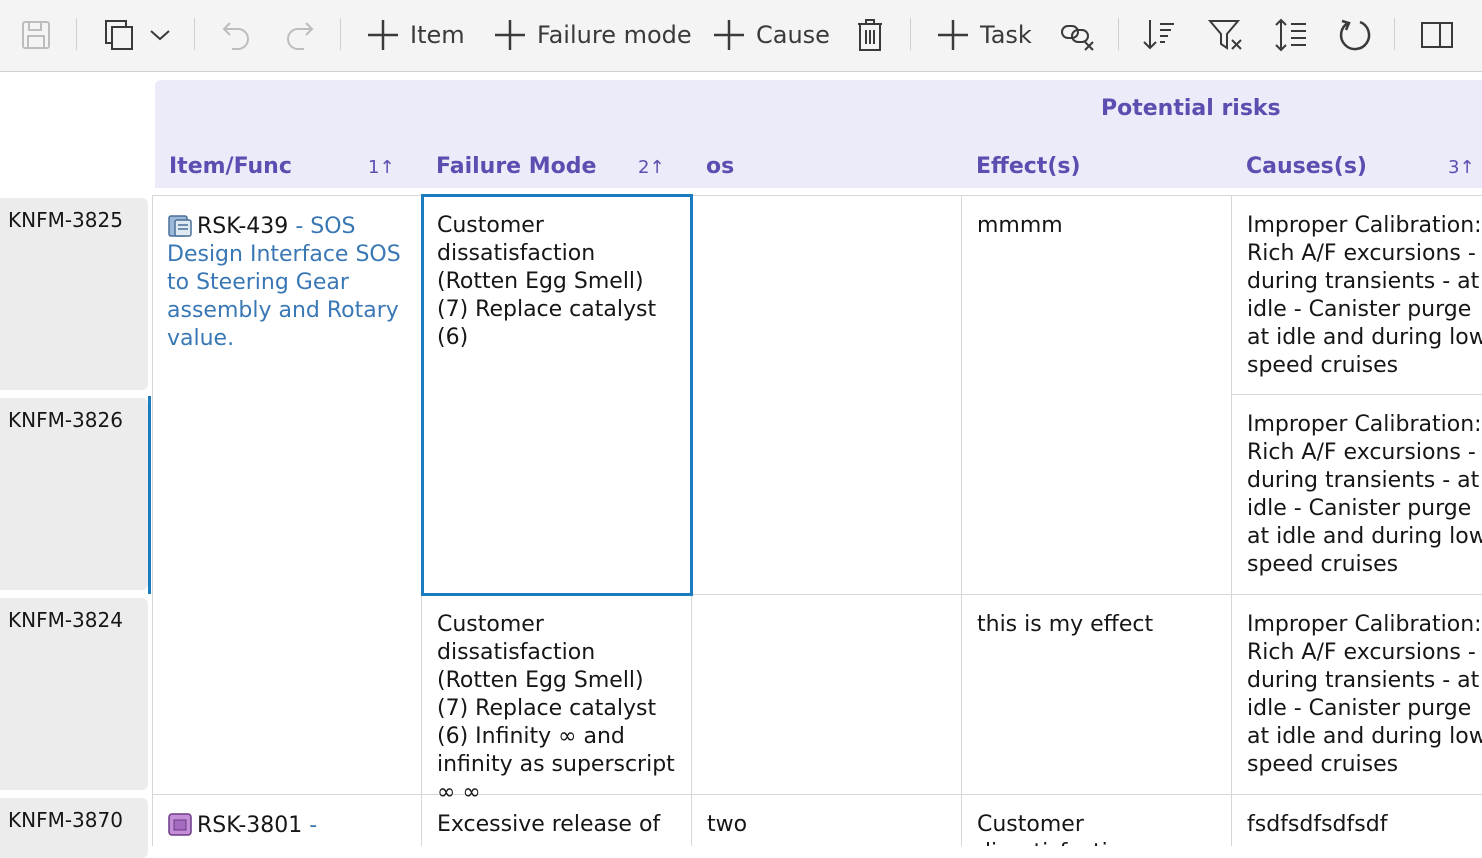 This screenshot has height=858, width=1482. What do you see at coordinates (793, 35) in the screenshot?
I see `add-cause-label: Cause` at bounding box center [793, 35].